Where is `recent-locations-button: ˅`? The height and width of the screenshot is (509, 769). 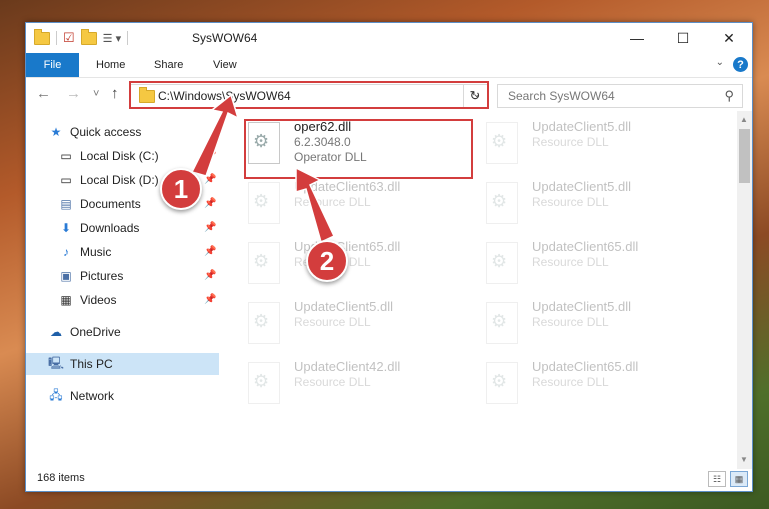
recent-locations-button: ˅ is located at coordinates (96, 94).